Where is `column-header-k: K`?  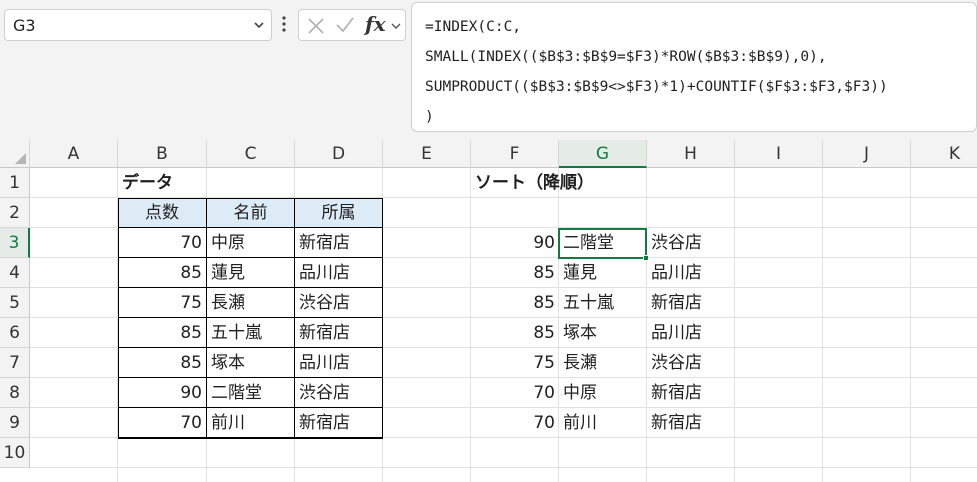 column-header-k: K is located at coordinates (944, 154).